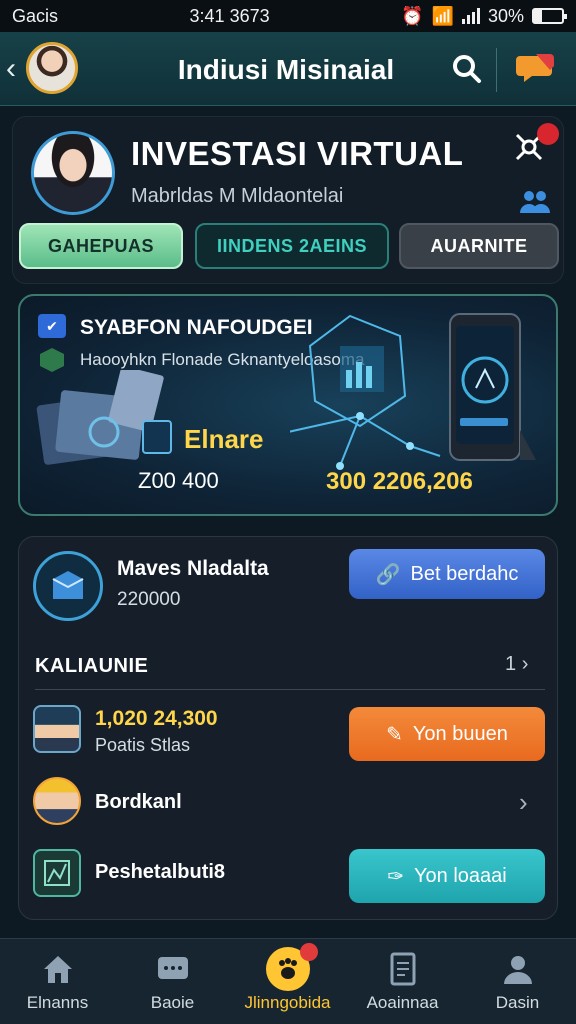  I want to click on nav-label: Dasin, so click(517, 1002).